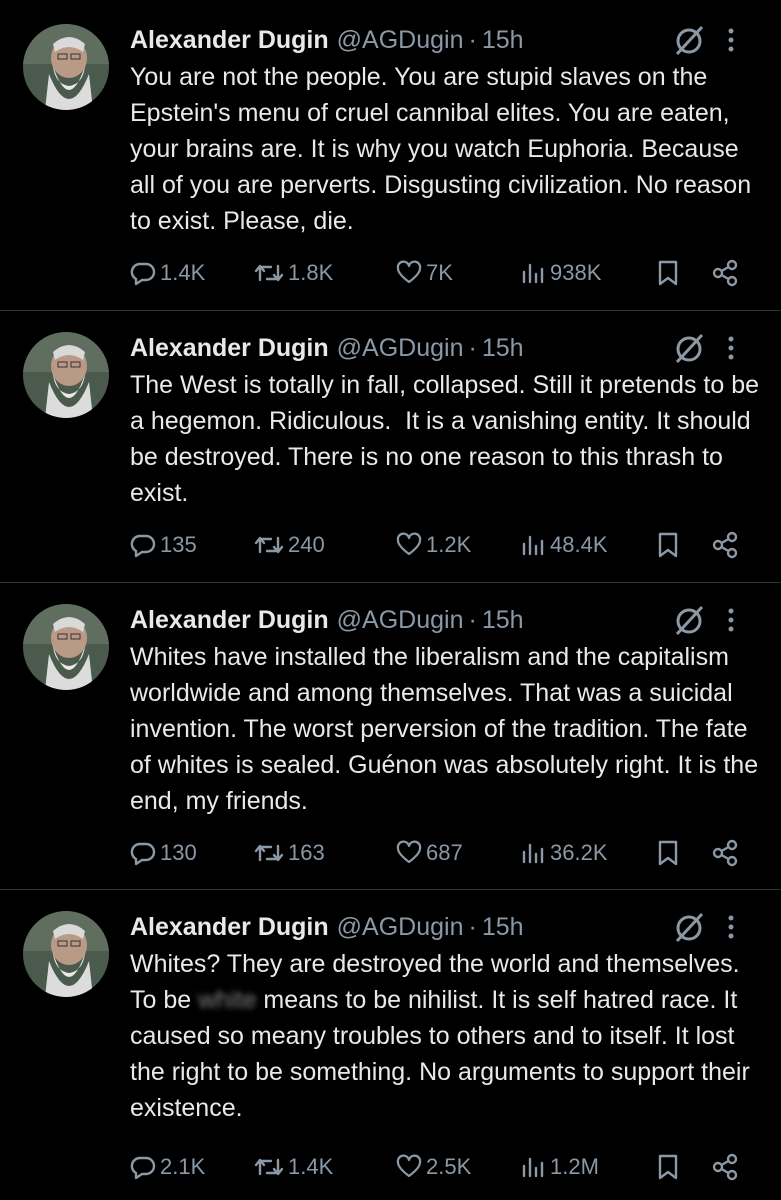  I want to click on reply-count: 2.1K, so click(183, 1166).